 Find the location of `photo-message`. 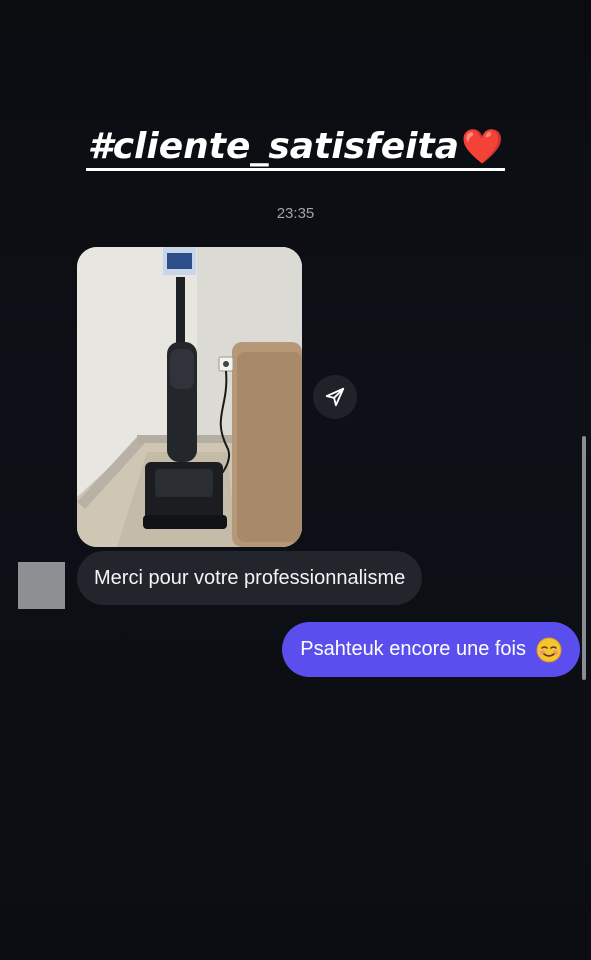

photo-message is located at coordinates (189, 397).